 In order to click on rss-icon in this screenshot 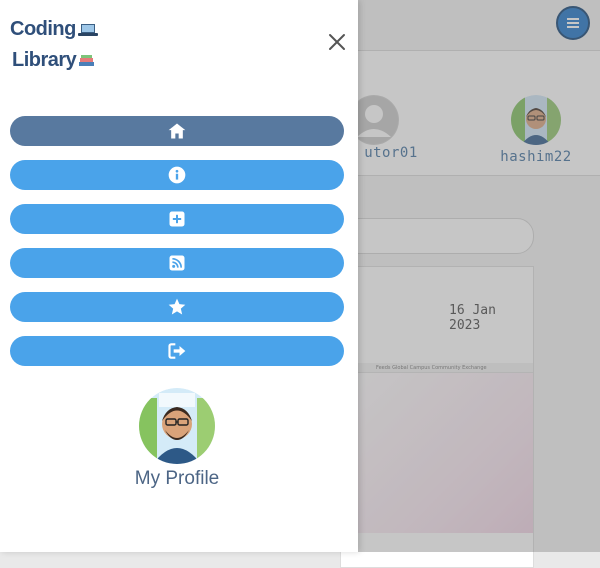, I will do `click(177, 263)`.